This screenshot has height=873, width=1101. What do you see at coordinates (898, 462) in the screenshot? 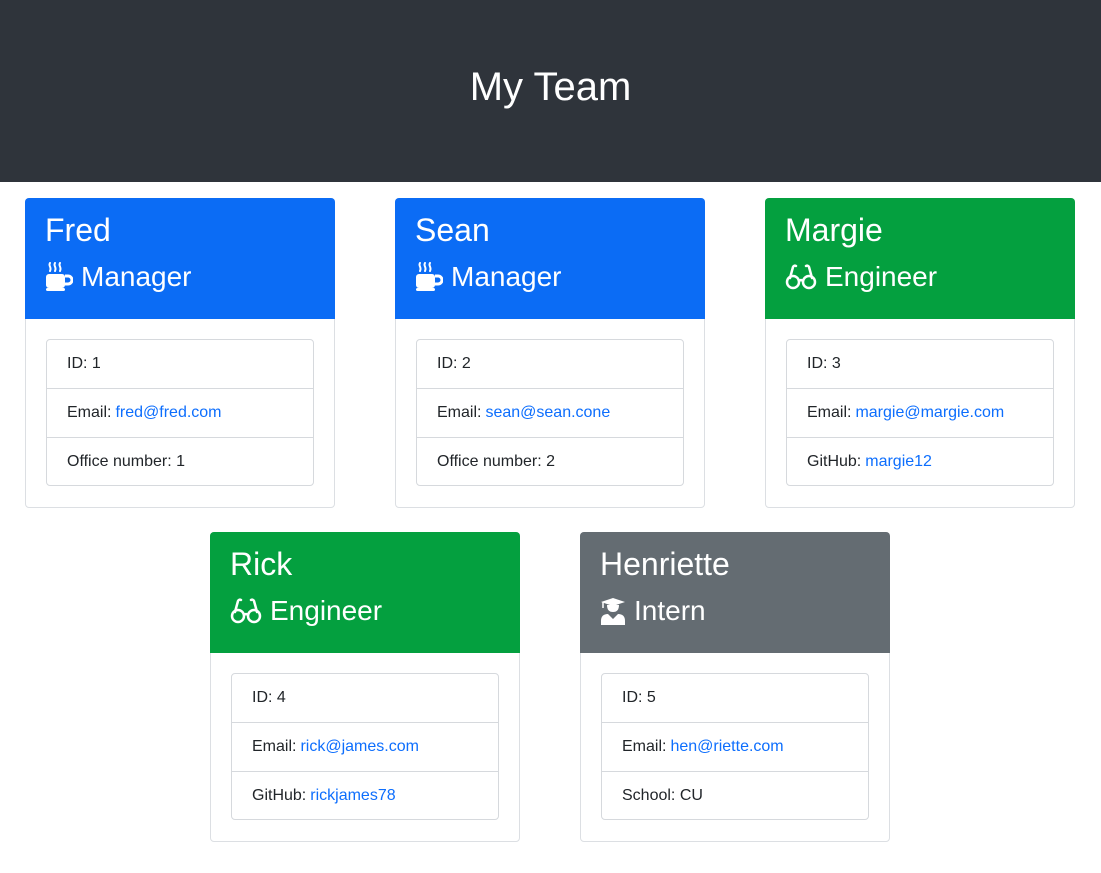
I see `github-link: margie12` at bounding box center [898, 462].